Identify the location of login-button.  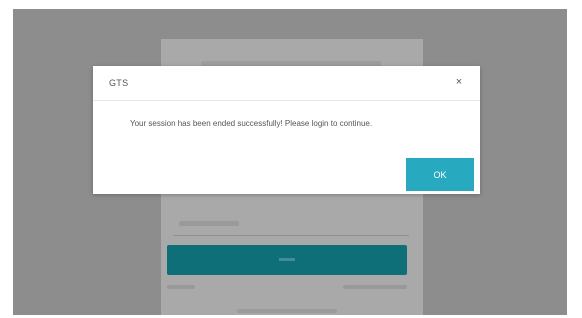
(287, 260).